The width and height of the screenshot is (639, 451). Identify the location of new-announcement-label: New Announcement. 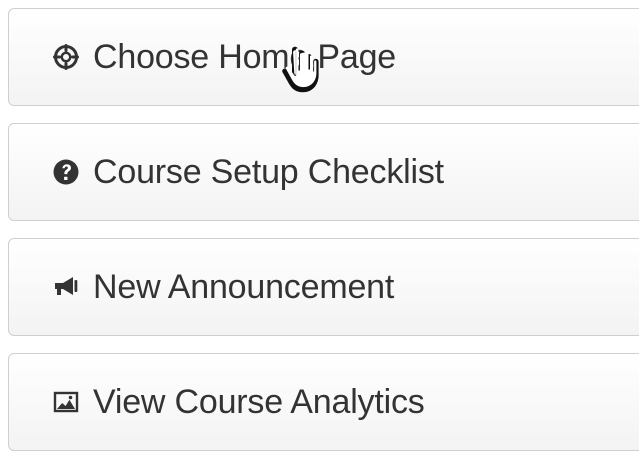
(244, 287).